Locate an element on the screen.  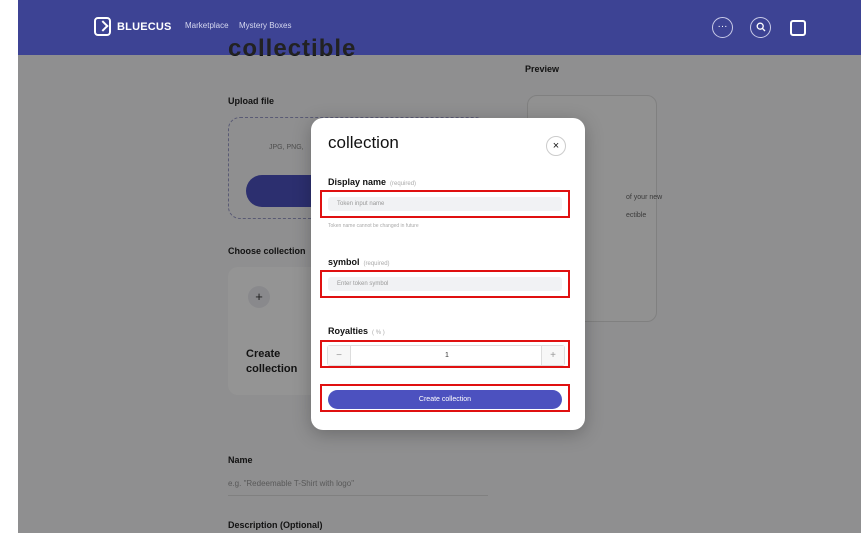
royalties-value: 1 is located at coordinates (447, 355).